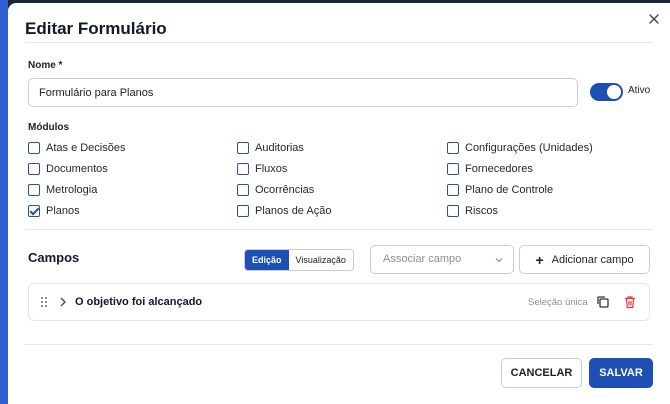  What do you see at coordinates (45, 65) in the screenshot?
I see `name-label: Nome *` at bounding box center [45, 65].